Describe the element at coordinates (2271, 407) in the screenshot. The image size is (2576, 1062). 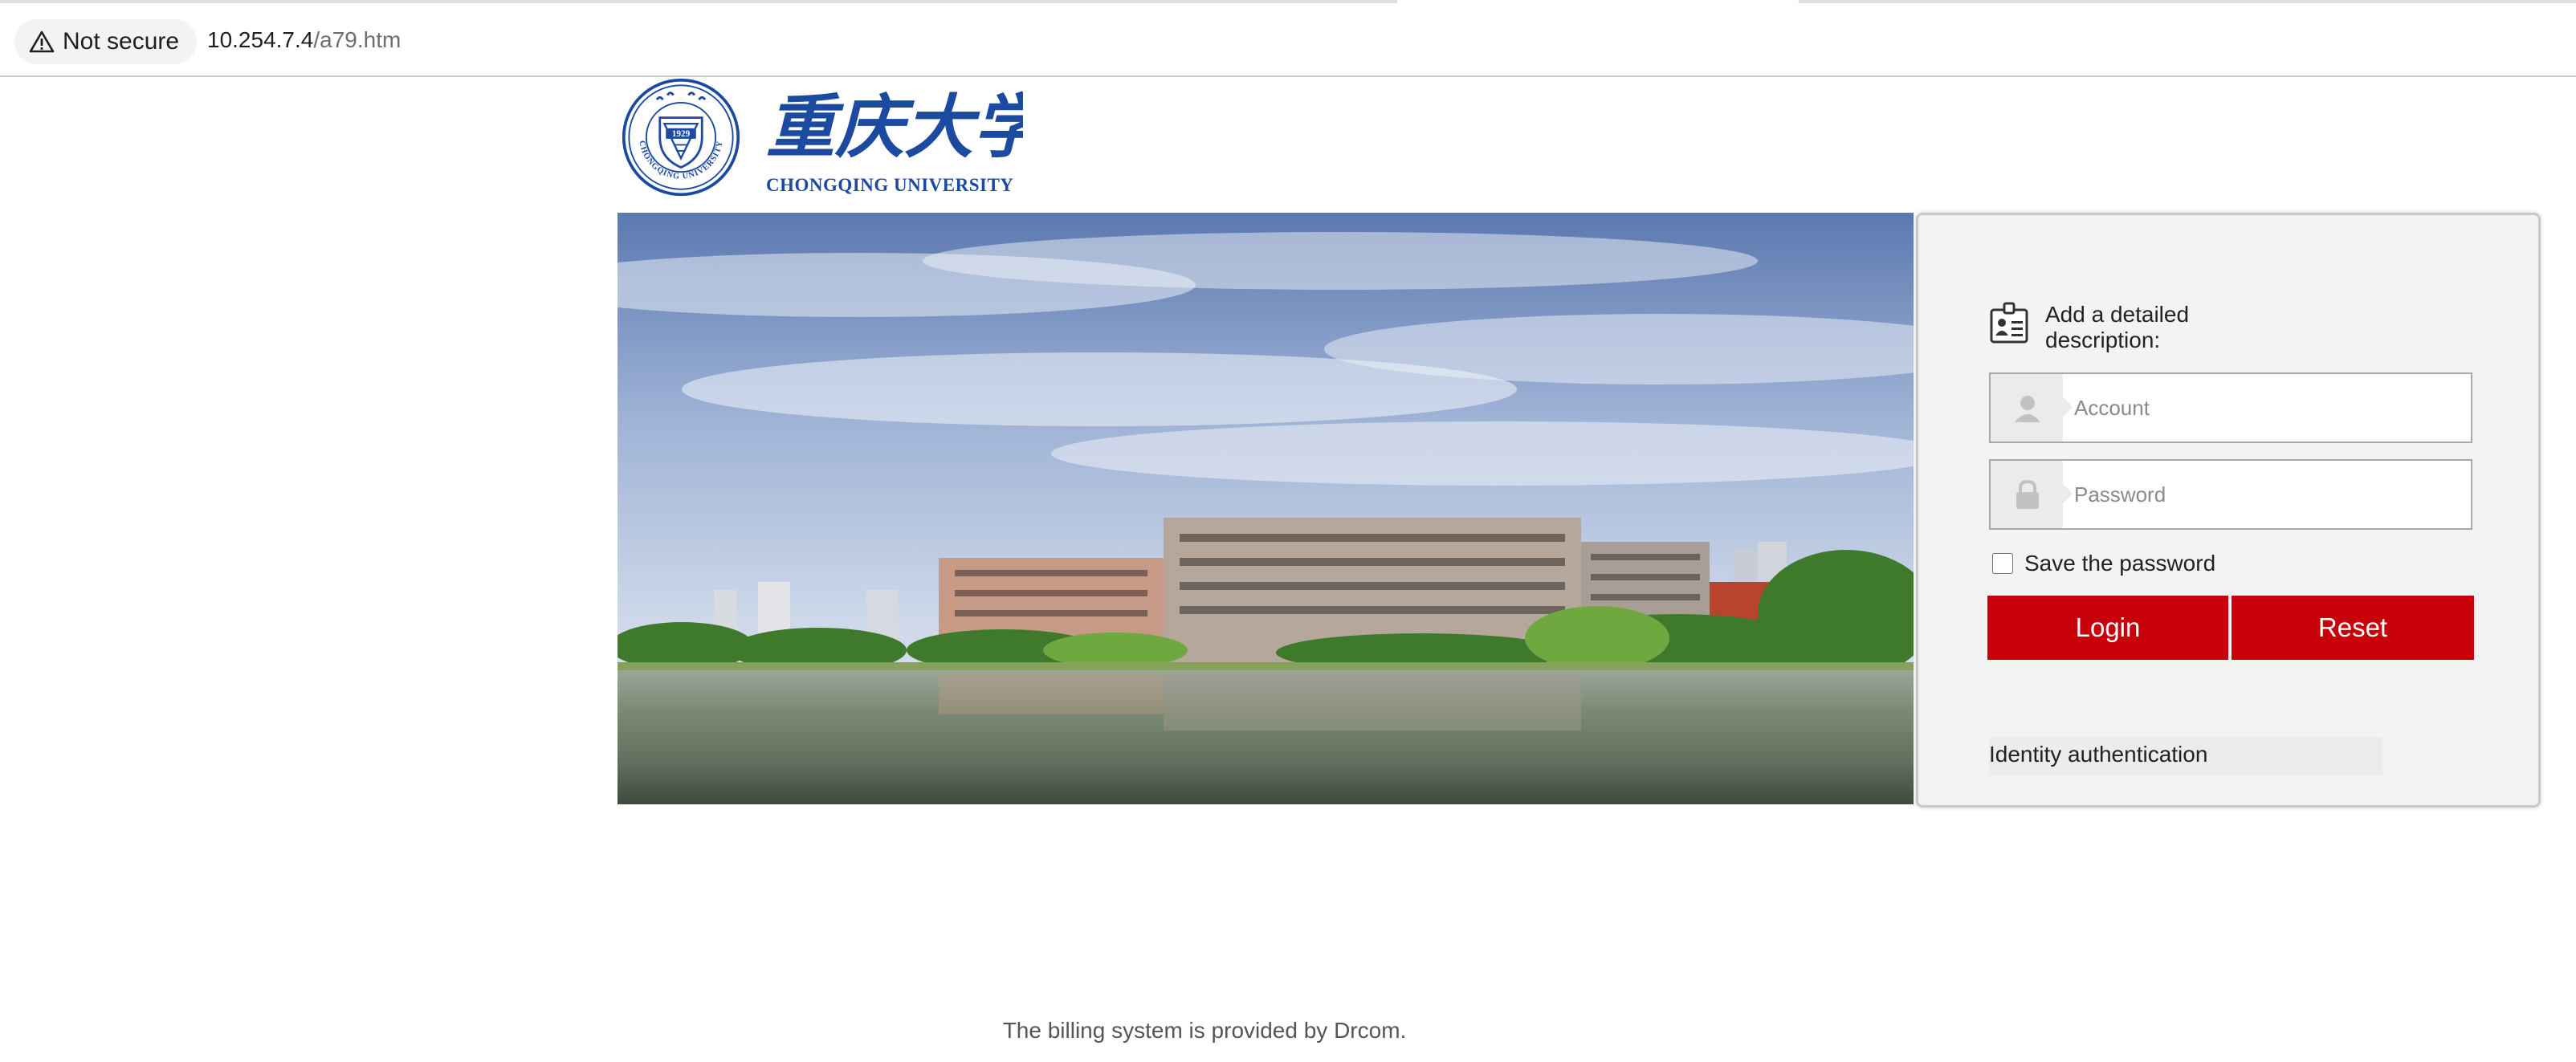
I see `account-input` at that location.